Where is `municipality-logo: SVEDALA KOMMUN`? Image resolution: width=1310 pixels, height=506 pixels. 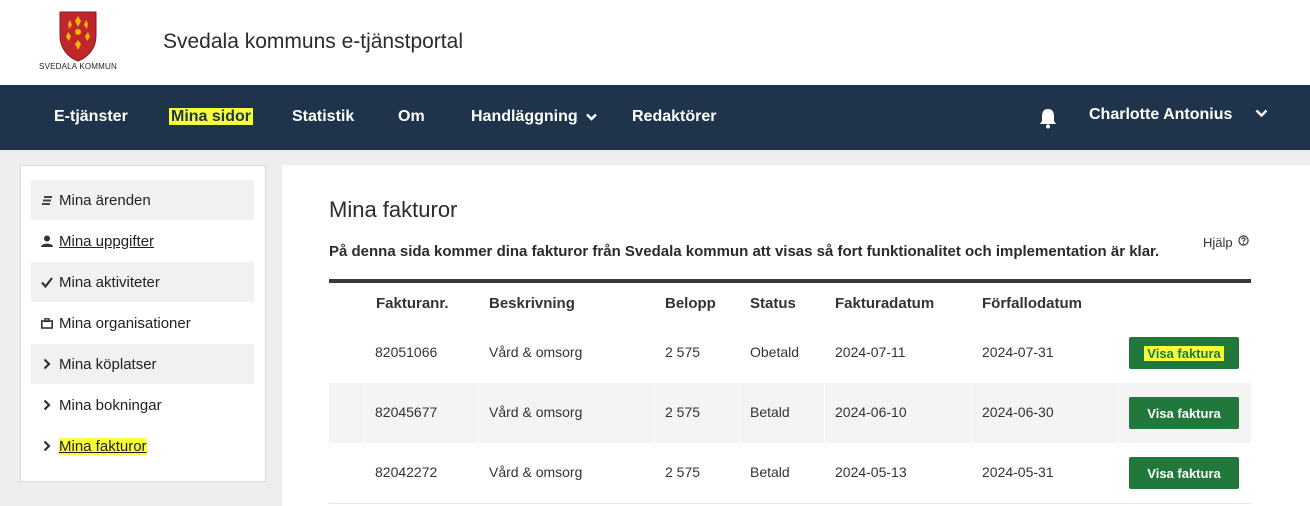 municipality-logo: SVEDALA KOMMUN is located at coordinates (78, 41).